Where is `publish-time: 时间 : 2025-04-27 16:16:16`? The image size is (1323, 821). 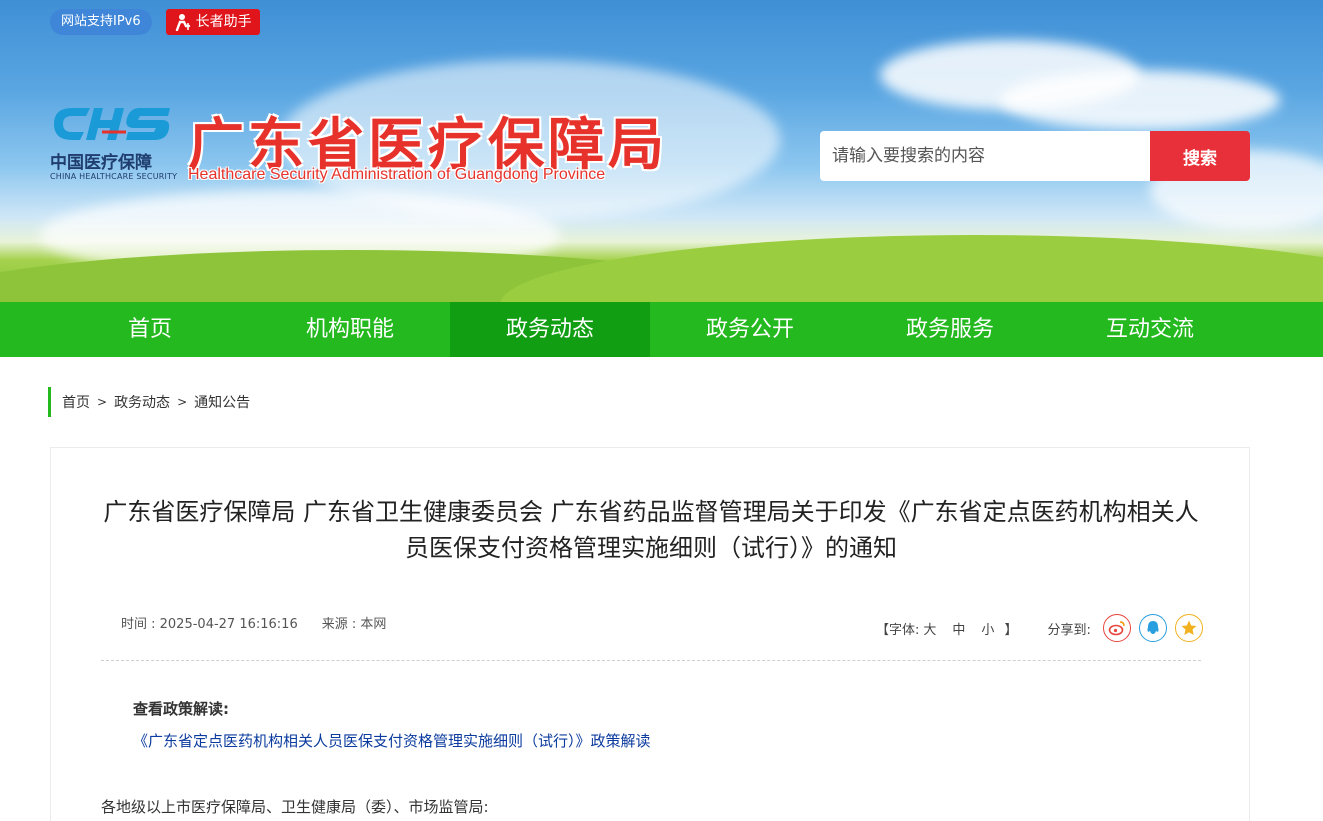 publish-time: 时间 : 2025-04-27 16:16:16 is located at coordinates (209, 624).